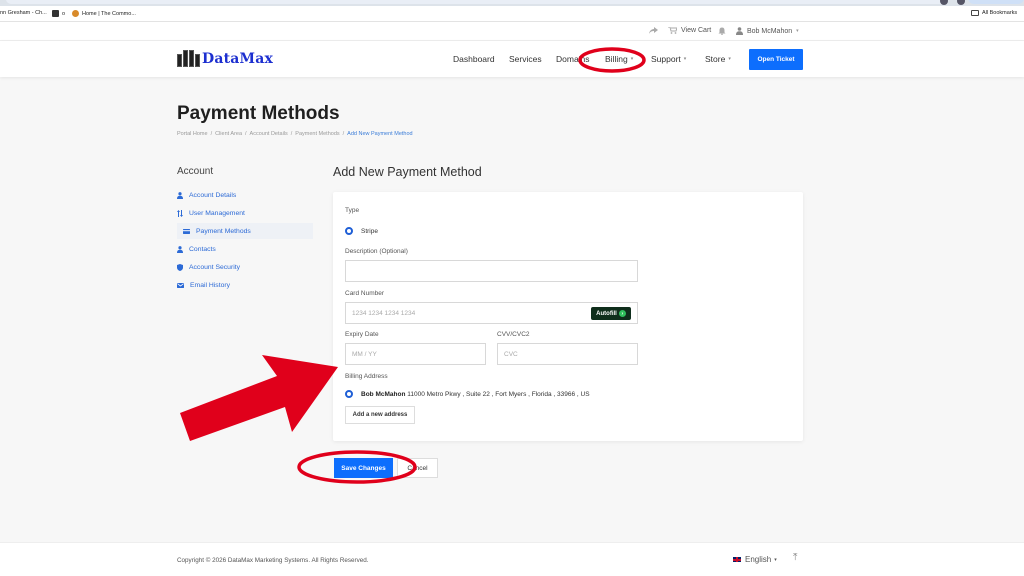 The image size is (1024, 576). I want to click on nav-domains: Domains, so click(573, 59).